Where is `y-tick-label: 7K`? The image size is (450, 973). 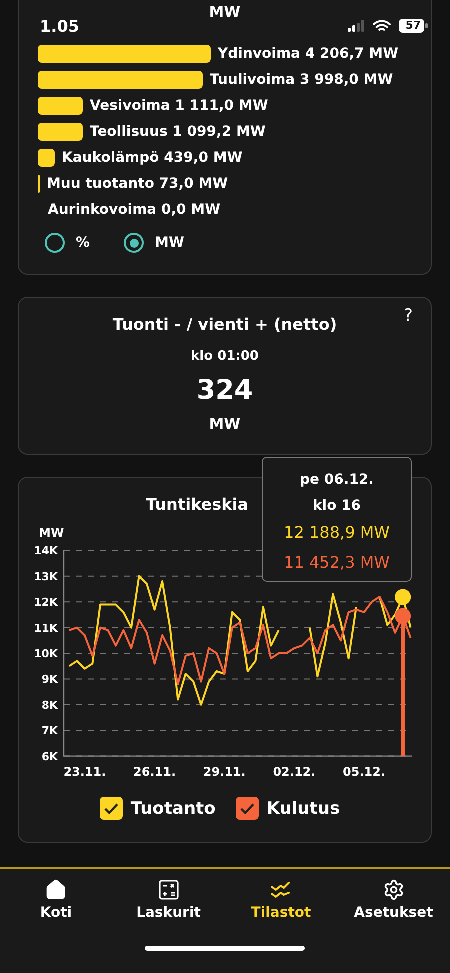 y-tick-label: 7K is located at coordinates (50, 731).